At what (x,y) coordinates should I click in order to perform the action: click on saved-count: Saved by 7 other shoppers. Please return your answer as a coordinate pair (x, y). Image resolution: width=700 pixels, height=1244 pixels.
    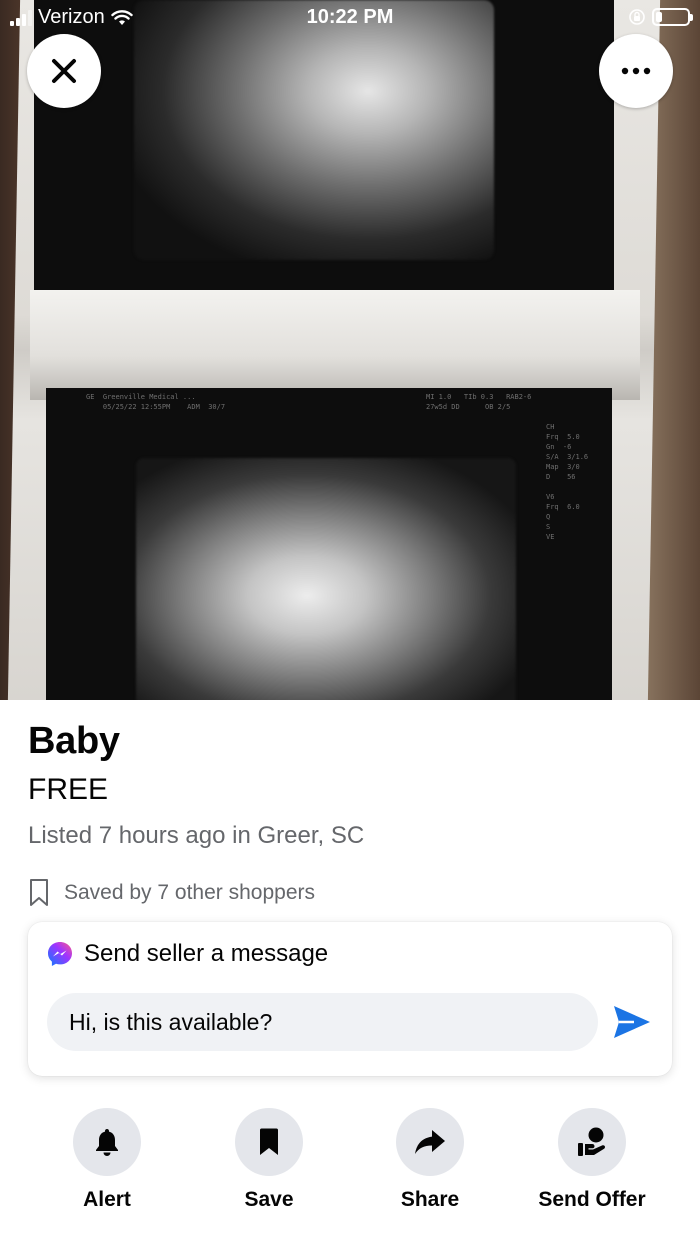
    Looking at the image, I should click on (171, 893).